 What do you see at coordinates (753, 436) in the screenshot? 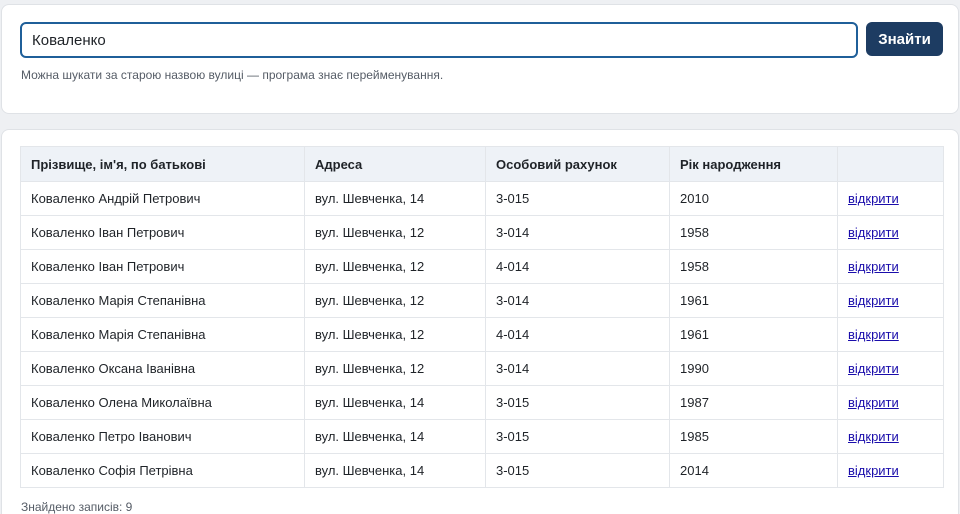
I see `cell-birth-year: 1985` at bounding box center [753, 436].